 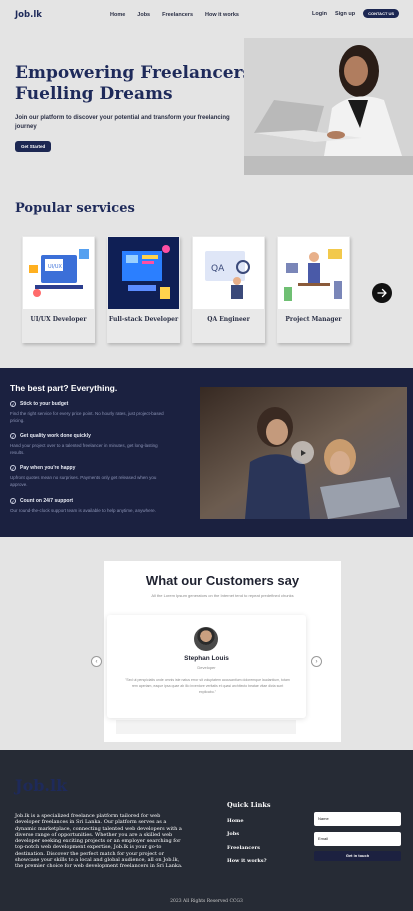 What do you see at coordinates (222, 580) in the screenshot?
I see `testimonials-title: What our Customers say` at bounding box center [222, 580].